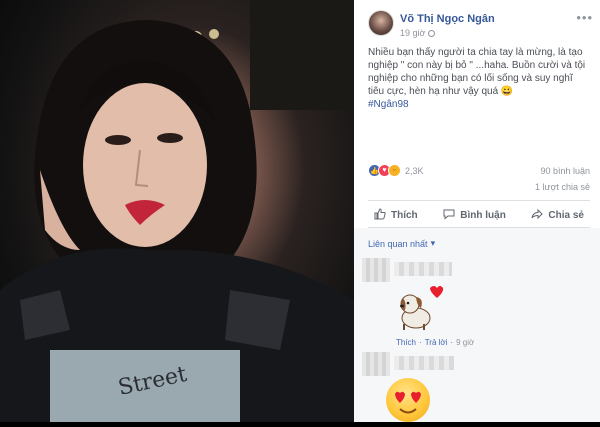 The image size is (600, 427). I want to click on thumbs-up-icon, so click(380, 215).